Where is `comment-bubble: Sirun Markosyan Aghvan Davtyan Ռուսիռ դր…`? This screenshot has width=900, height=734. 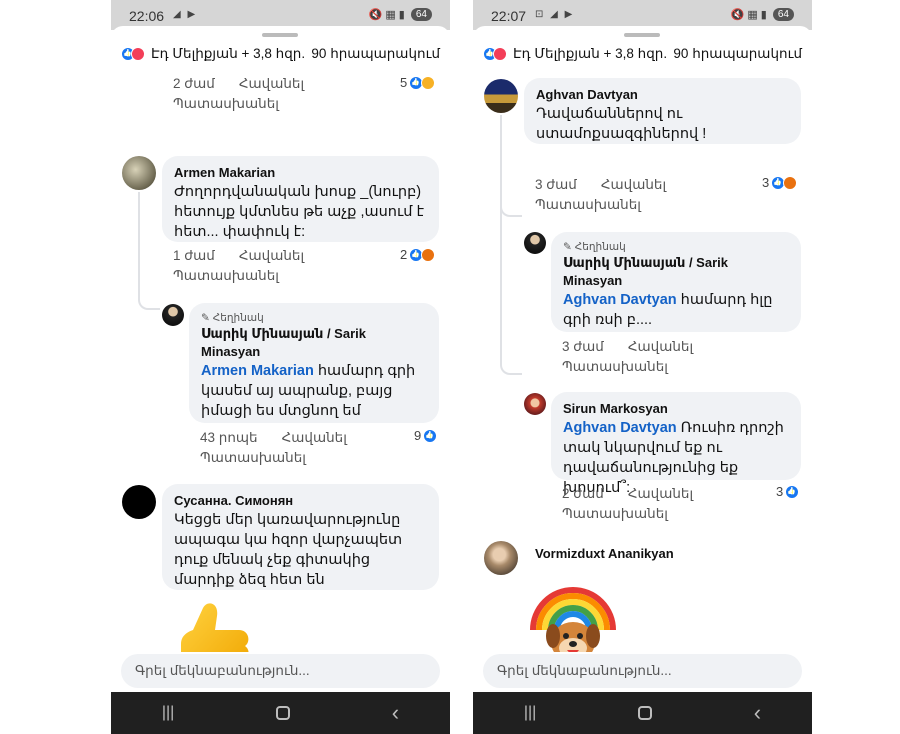 comment-bubble: Sirun Markosyan Aghvan Davtyan Ռուսիռ դր… is located at coordinates (676, 444).